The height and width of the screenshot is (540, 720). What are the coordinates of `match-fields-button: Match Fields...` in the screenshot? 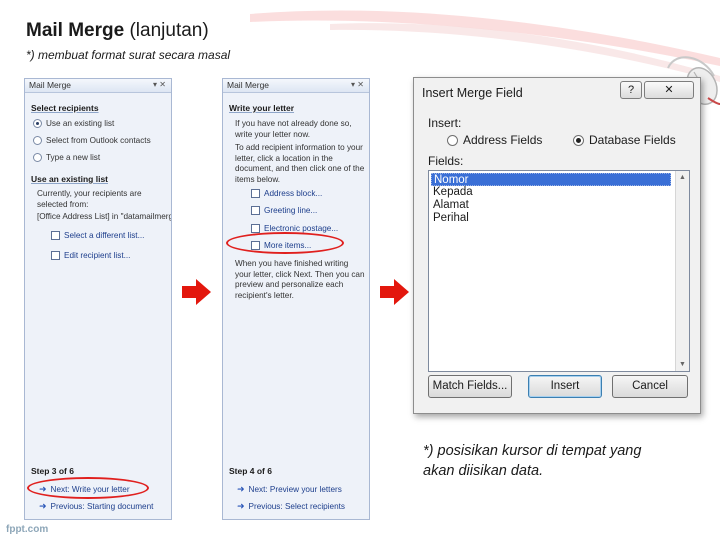 It's located at (470, 386).